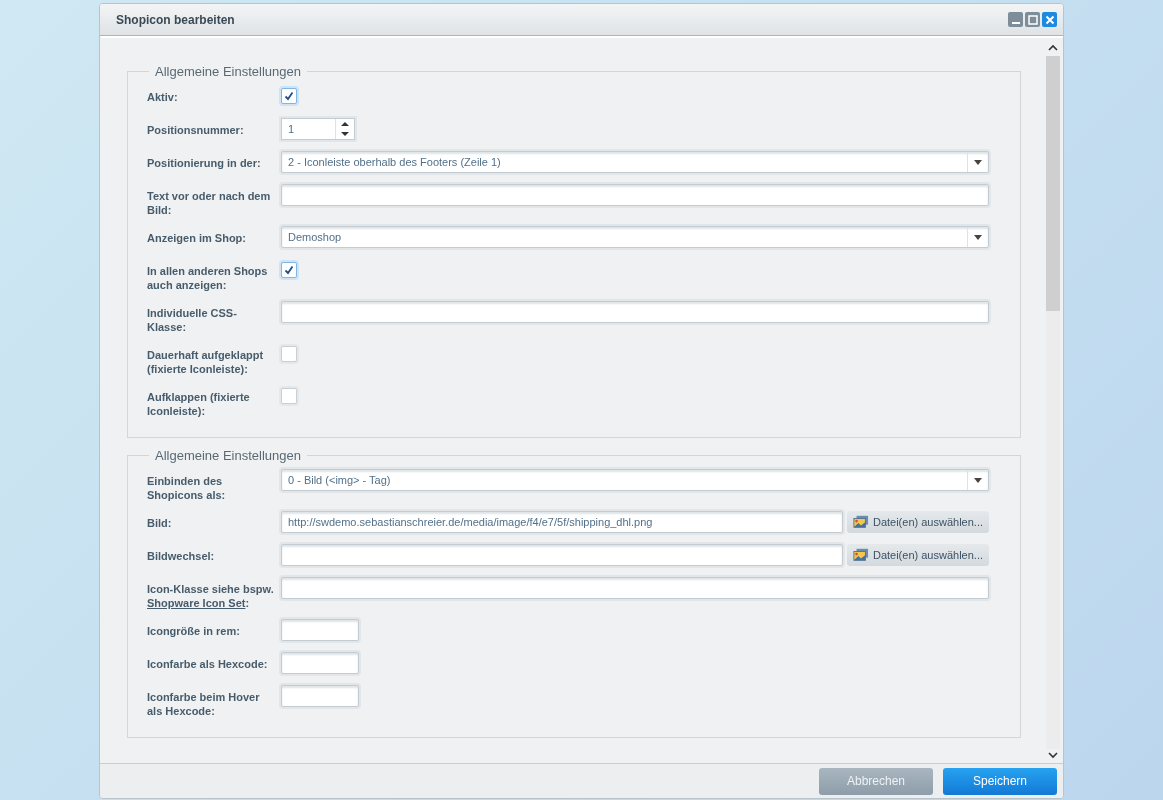 Image resolution: width=1163 pixels, height=800 pixels. Describe the element at coordinates (1000, 781) in the screenshot. I see `save-button: Speichern` at that location.